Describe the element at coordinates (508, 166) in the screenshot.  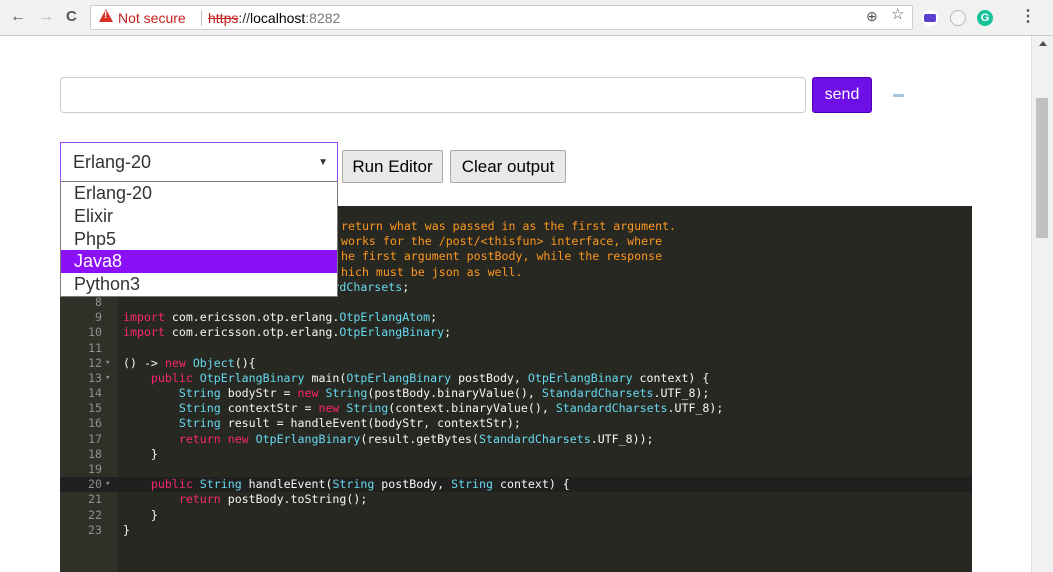
I see `clear-output-button: Clear output` at that location.